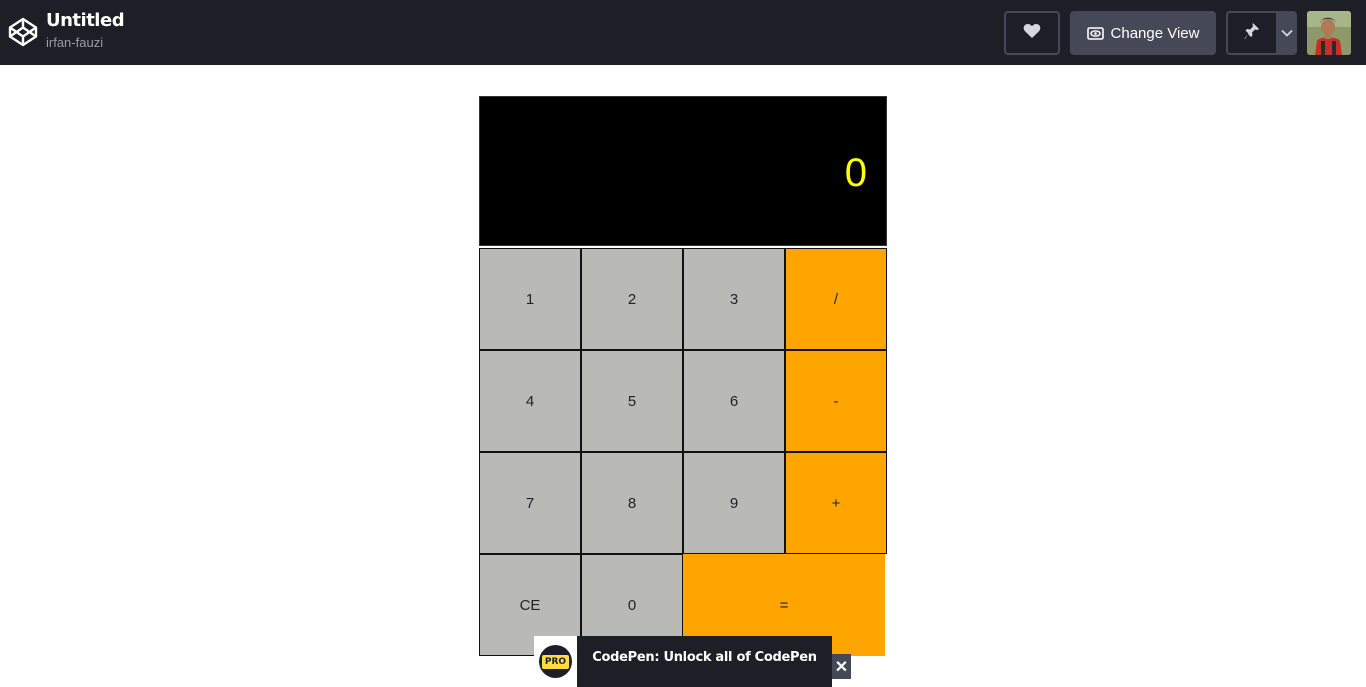  What do you see at coordinates (85, 21) in the screenshot?
I see `pen-title: Untitled` at bounding box center [85, 21].